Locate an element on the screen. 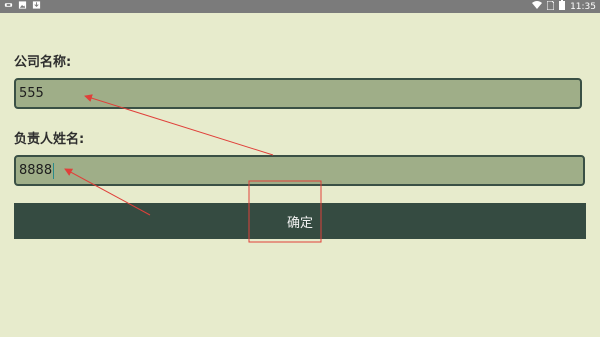 Image resolution: width=600 pixels, height=337 pixels. usb-icon is located at coordinates (8, 6).